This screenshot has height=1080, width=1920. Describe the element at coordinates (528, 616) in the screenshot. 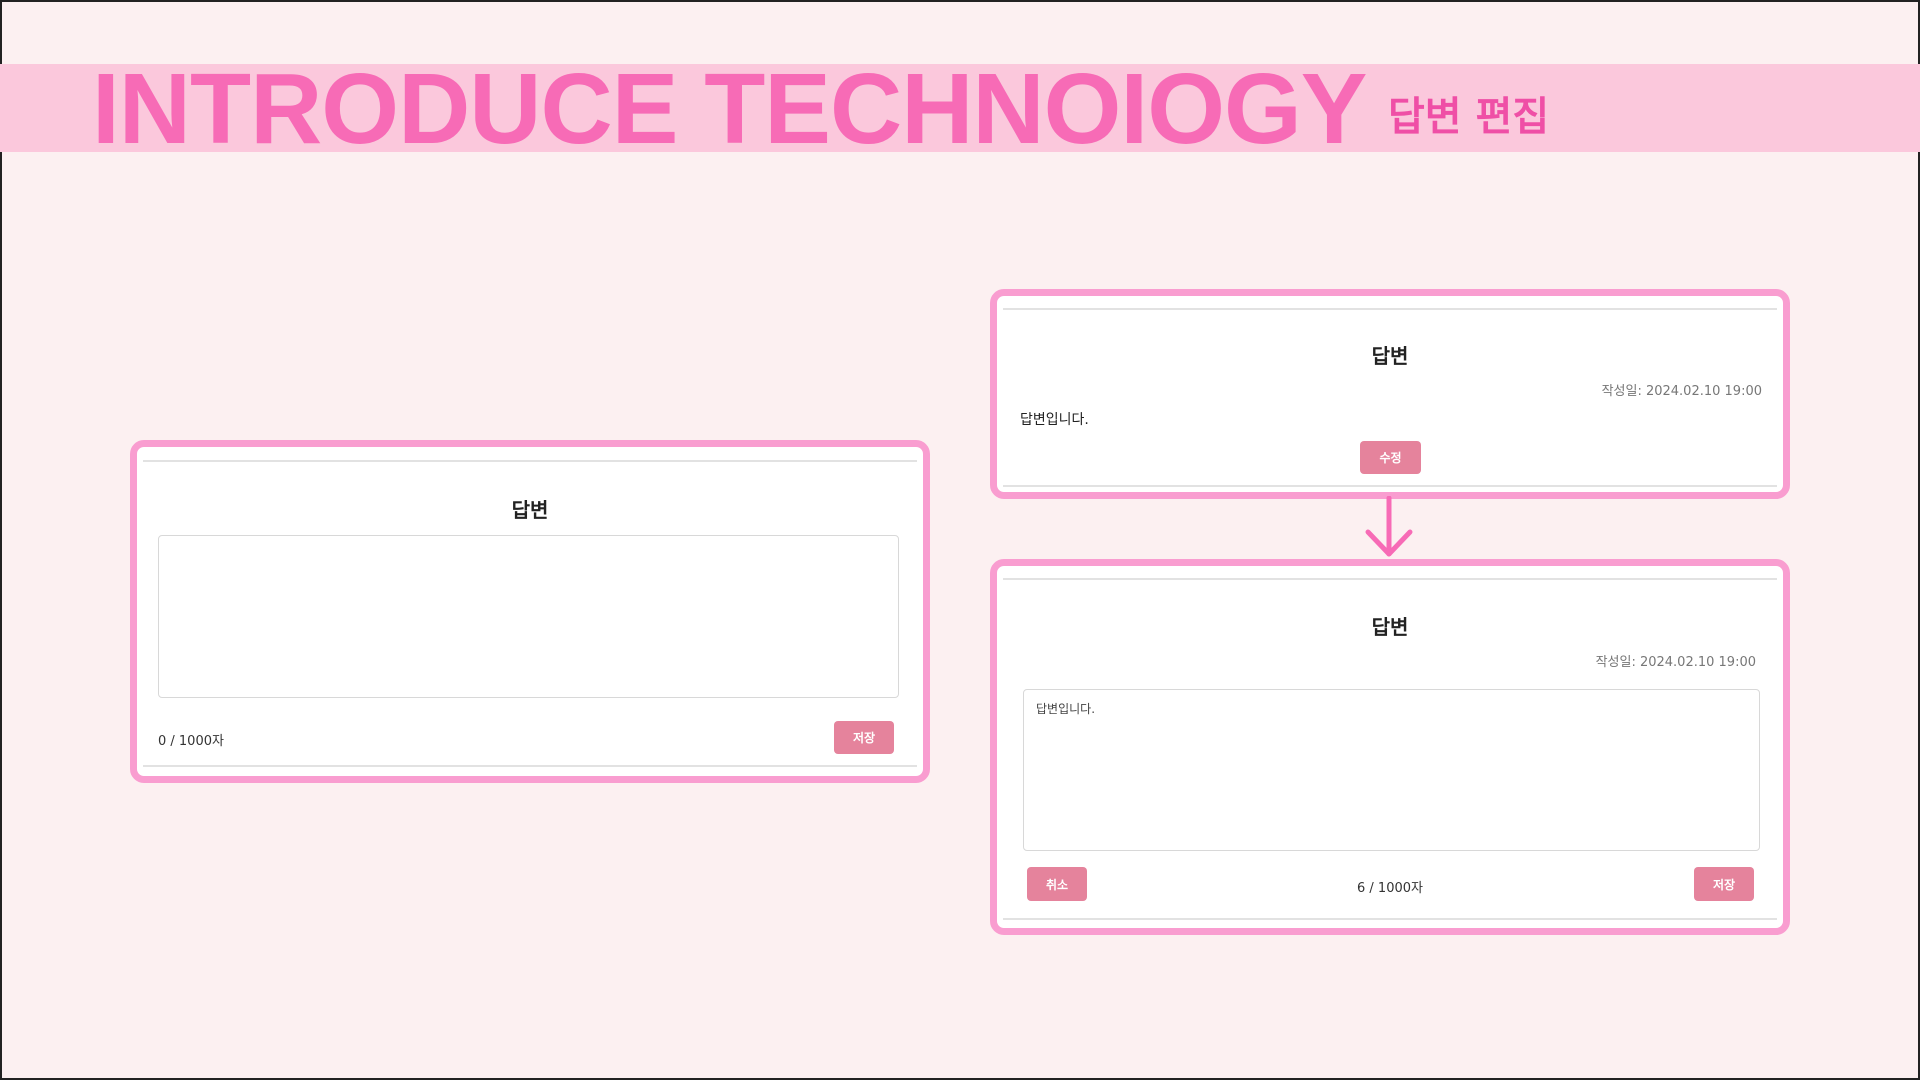

I see `answer-textarea` at that location.